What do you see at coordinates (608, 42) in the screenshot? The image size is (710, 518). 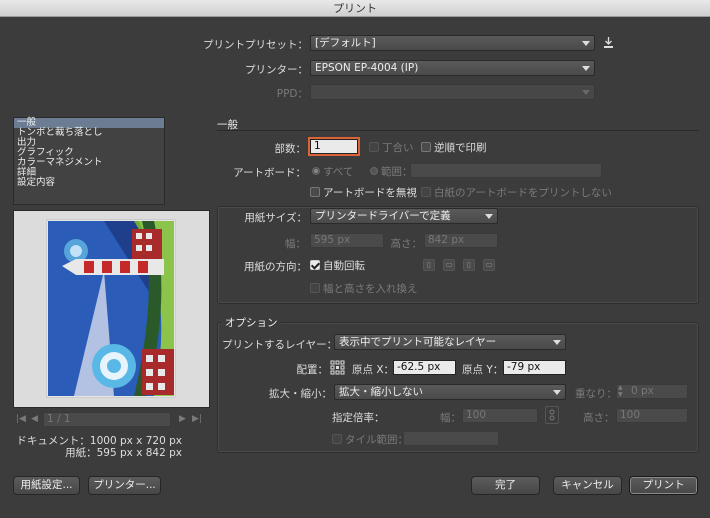 I see `save-preset-icon` at bounding box center [608, 42].